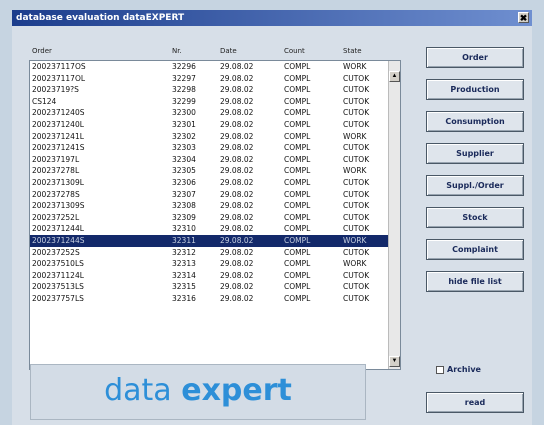  I want to click on list-item: 2002371244L 32310 29.08.02 COMPL CUTOK, so click(215, 229).